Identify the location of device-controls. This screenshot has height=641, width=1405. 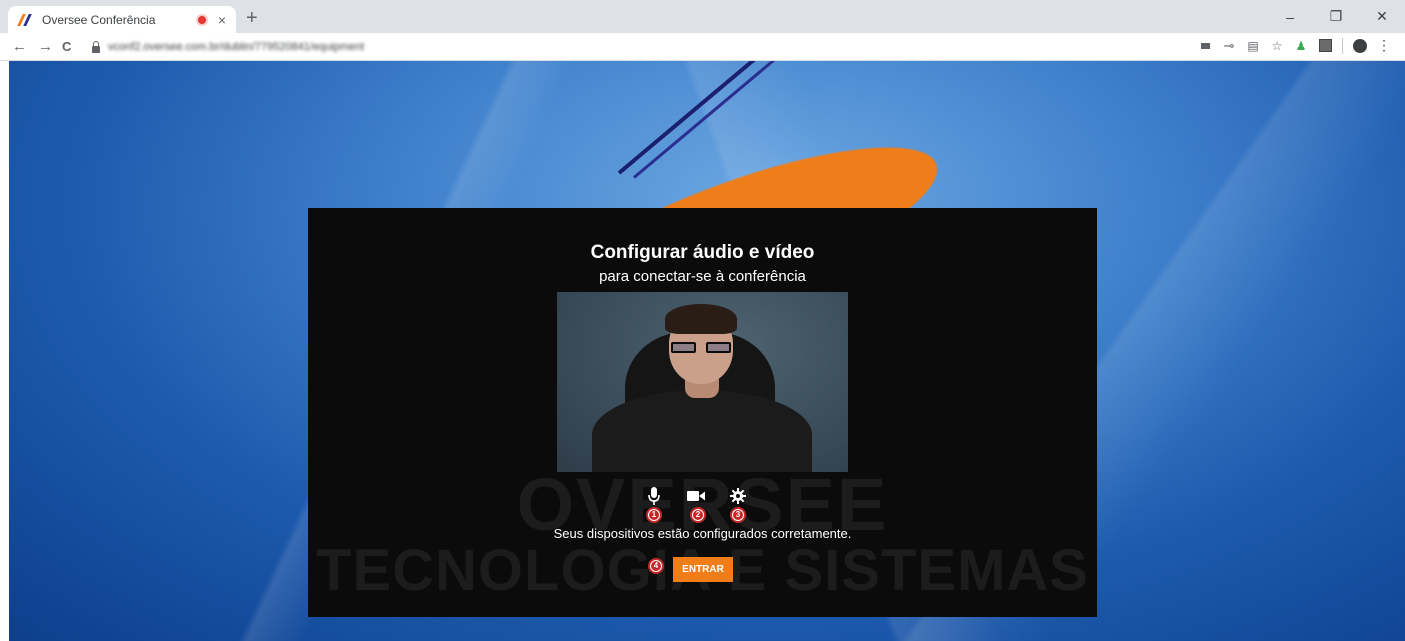
(704, 496).